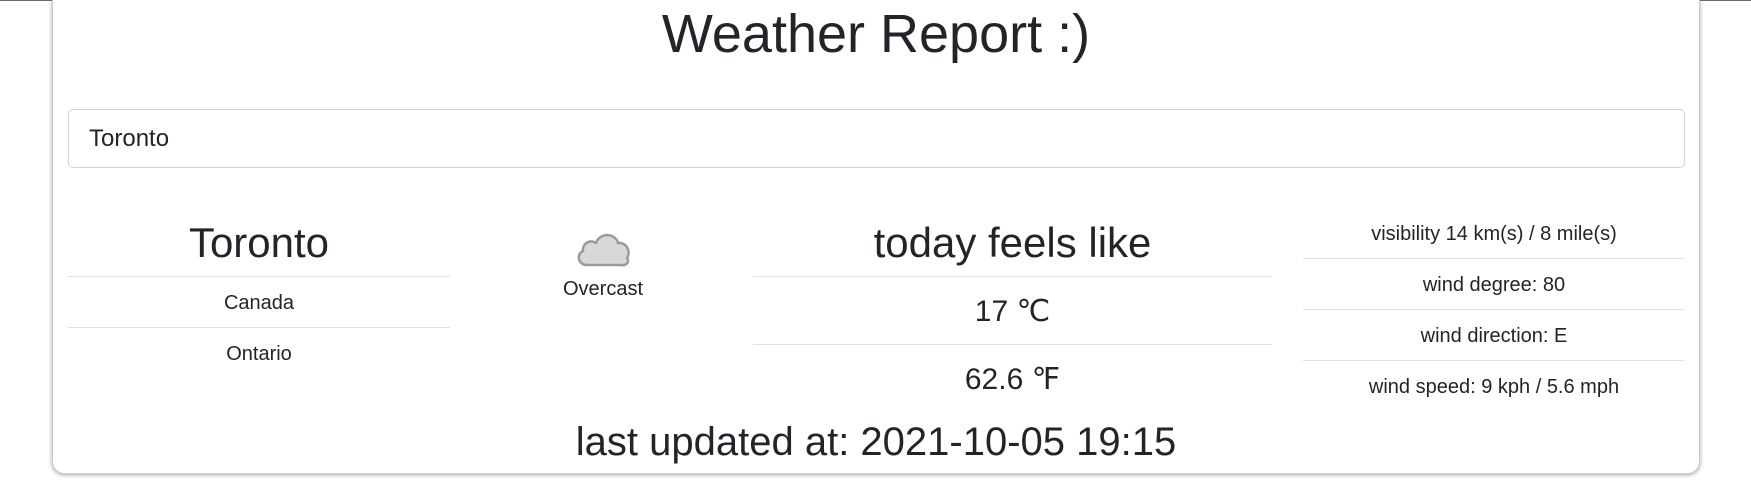 The height and width of the screenshot is (487, 1751). Describe the element at coordinates (259, 244) in the screenshot. I see `city-name: Toronto` at that location.